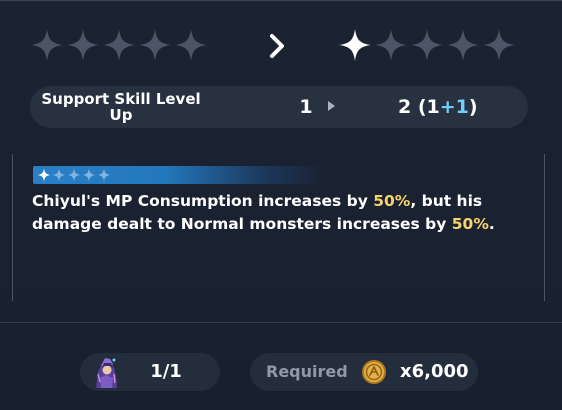 This screenshot has width=562, height=410. What do you see at coordinates (277, 46) in the screenshot?
I see `chevron-right-icon` at bounding box center [277, 46].